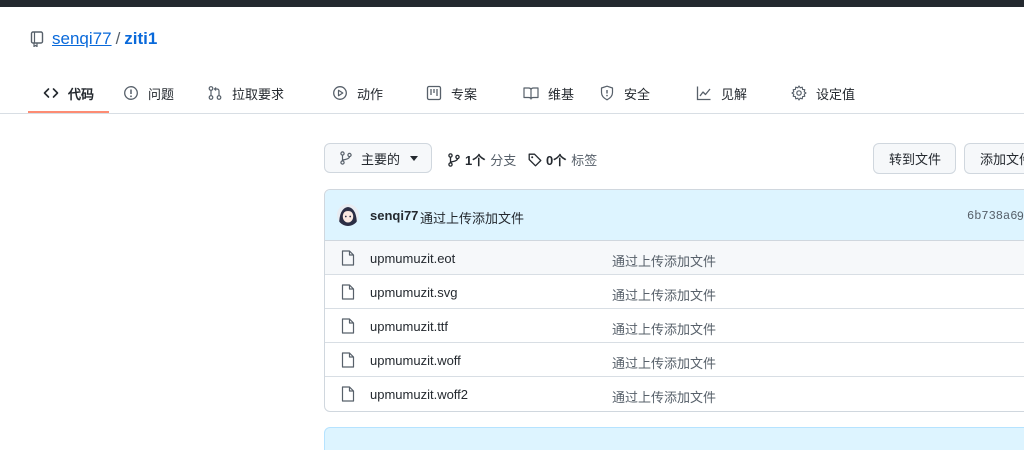 The width and height of the screenshot is (1024, 450). Describe the element at coordinates (674, 215) in the screenshot. I see `latest-commit-bar: senqi77 通过上传添加文件 6b738a6 9` at that location.